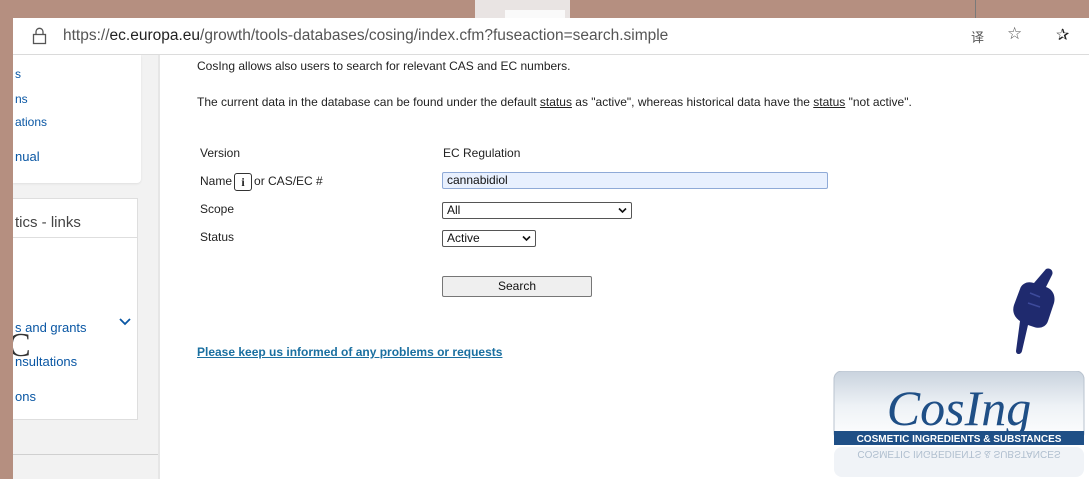  Describe the element at coordinates (159, 267) in the screenshot. I see `sidebar-border` at that location.